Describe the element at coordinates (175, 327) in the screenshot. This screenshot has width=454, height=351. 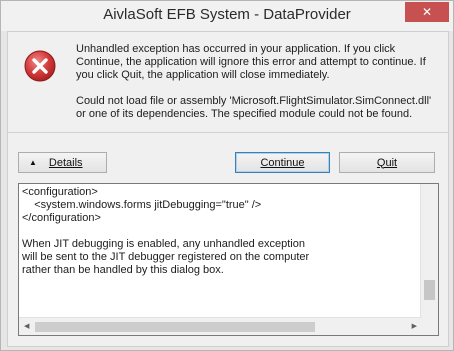
I see `horizontal-scroll-thumb` at that location.